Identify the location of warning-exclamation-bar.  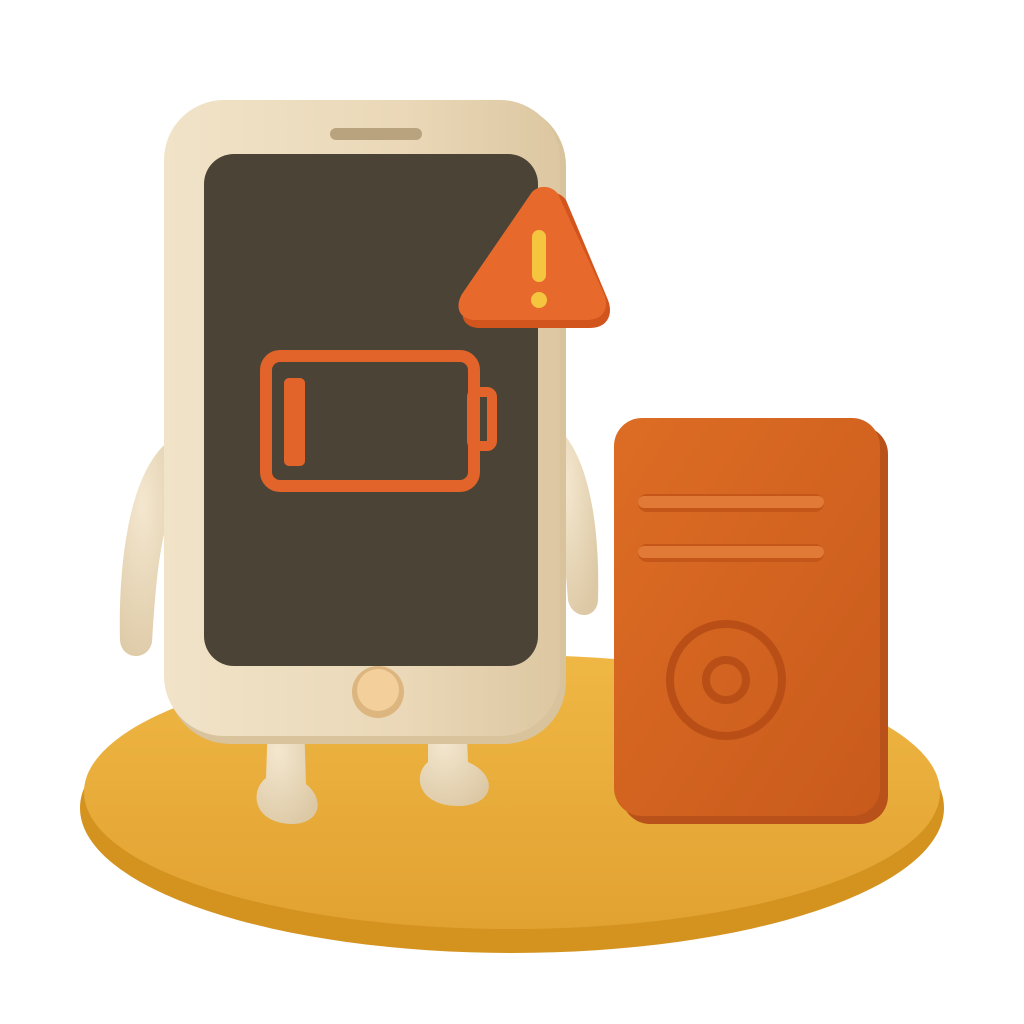
(539, 256).